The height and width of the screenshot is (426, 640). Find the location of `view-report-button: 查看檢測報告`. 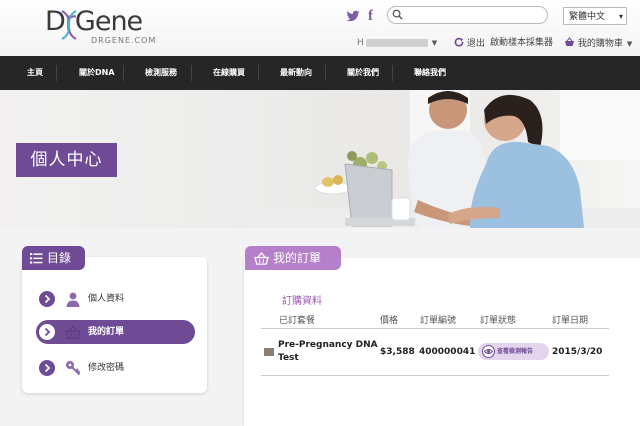

view-report-button: 查看檢測報告 is located at coordinates (513, 351).